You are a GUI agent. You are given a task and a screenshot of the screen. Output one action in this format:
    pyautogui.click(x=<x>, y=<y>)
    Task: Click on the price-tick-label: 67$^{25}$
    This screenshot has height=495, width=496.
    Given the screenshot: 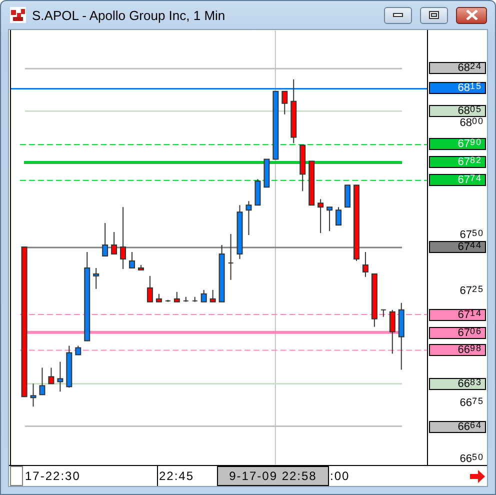 What is the action you would take?
    pyautogui.click(x=472, y=291)
    